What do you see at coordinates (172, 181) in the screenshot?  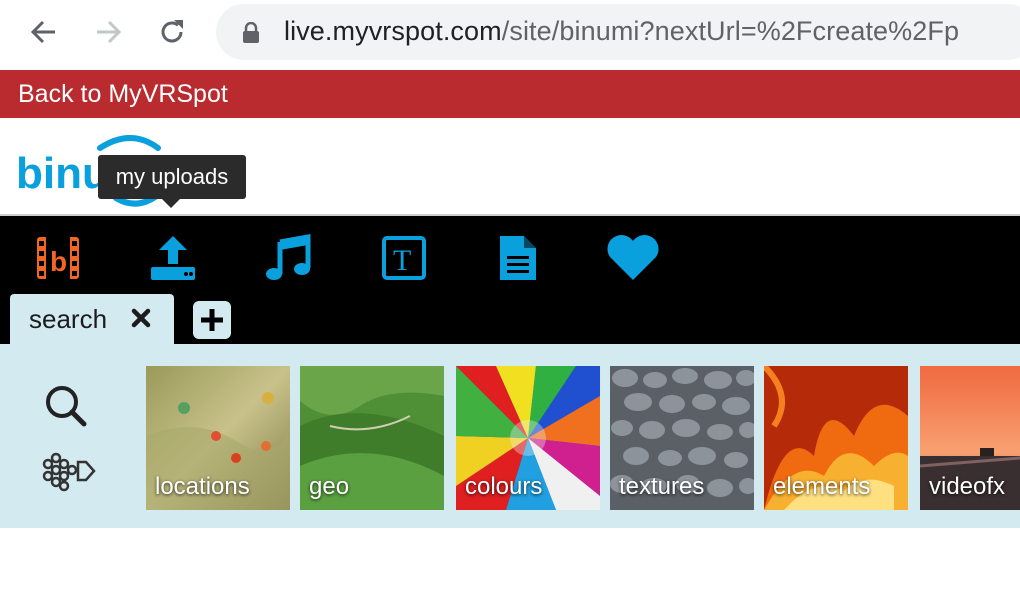 I see `tooltip: my uploads` at bounding box center [172, 181].